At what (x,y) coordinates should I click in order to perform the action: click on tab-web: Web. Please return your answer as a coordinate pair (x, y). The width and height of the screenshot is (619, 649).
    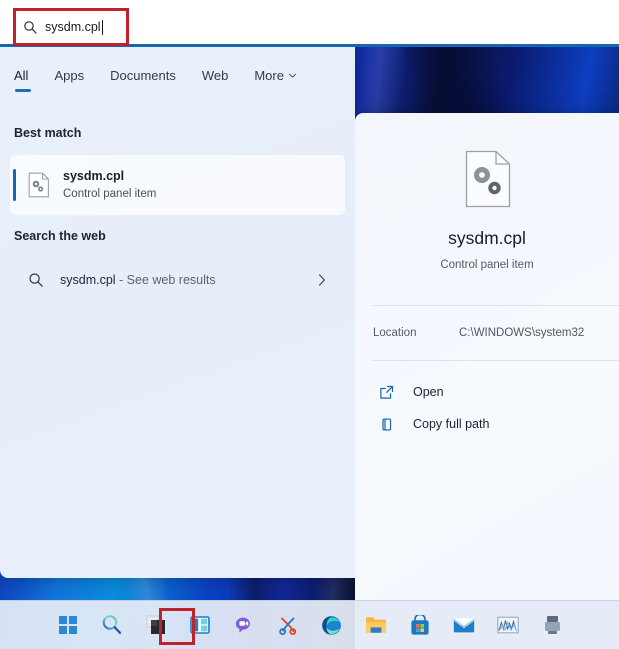
    Looking at the image, I should click on (215, 80).